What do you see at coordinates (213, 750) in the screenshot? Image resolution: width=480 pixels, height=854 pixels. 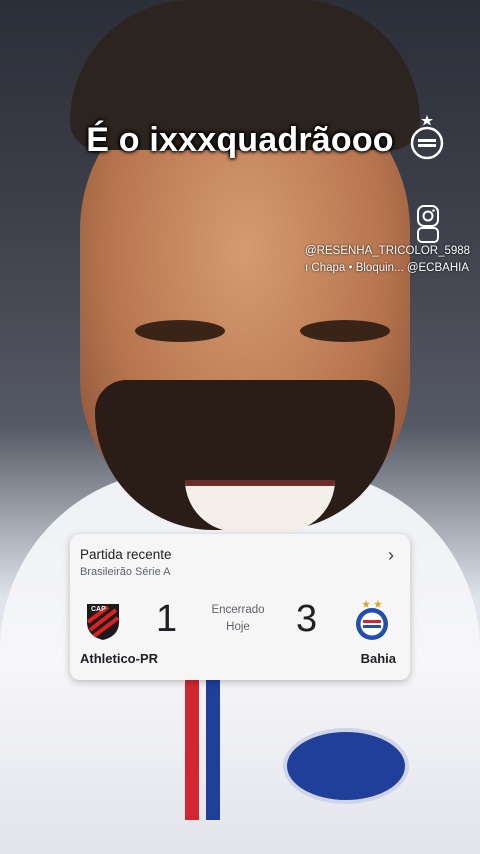 I see `jersey-stripe-blue` at bounding box center [213, 750].